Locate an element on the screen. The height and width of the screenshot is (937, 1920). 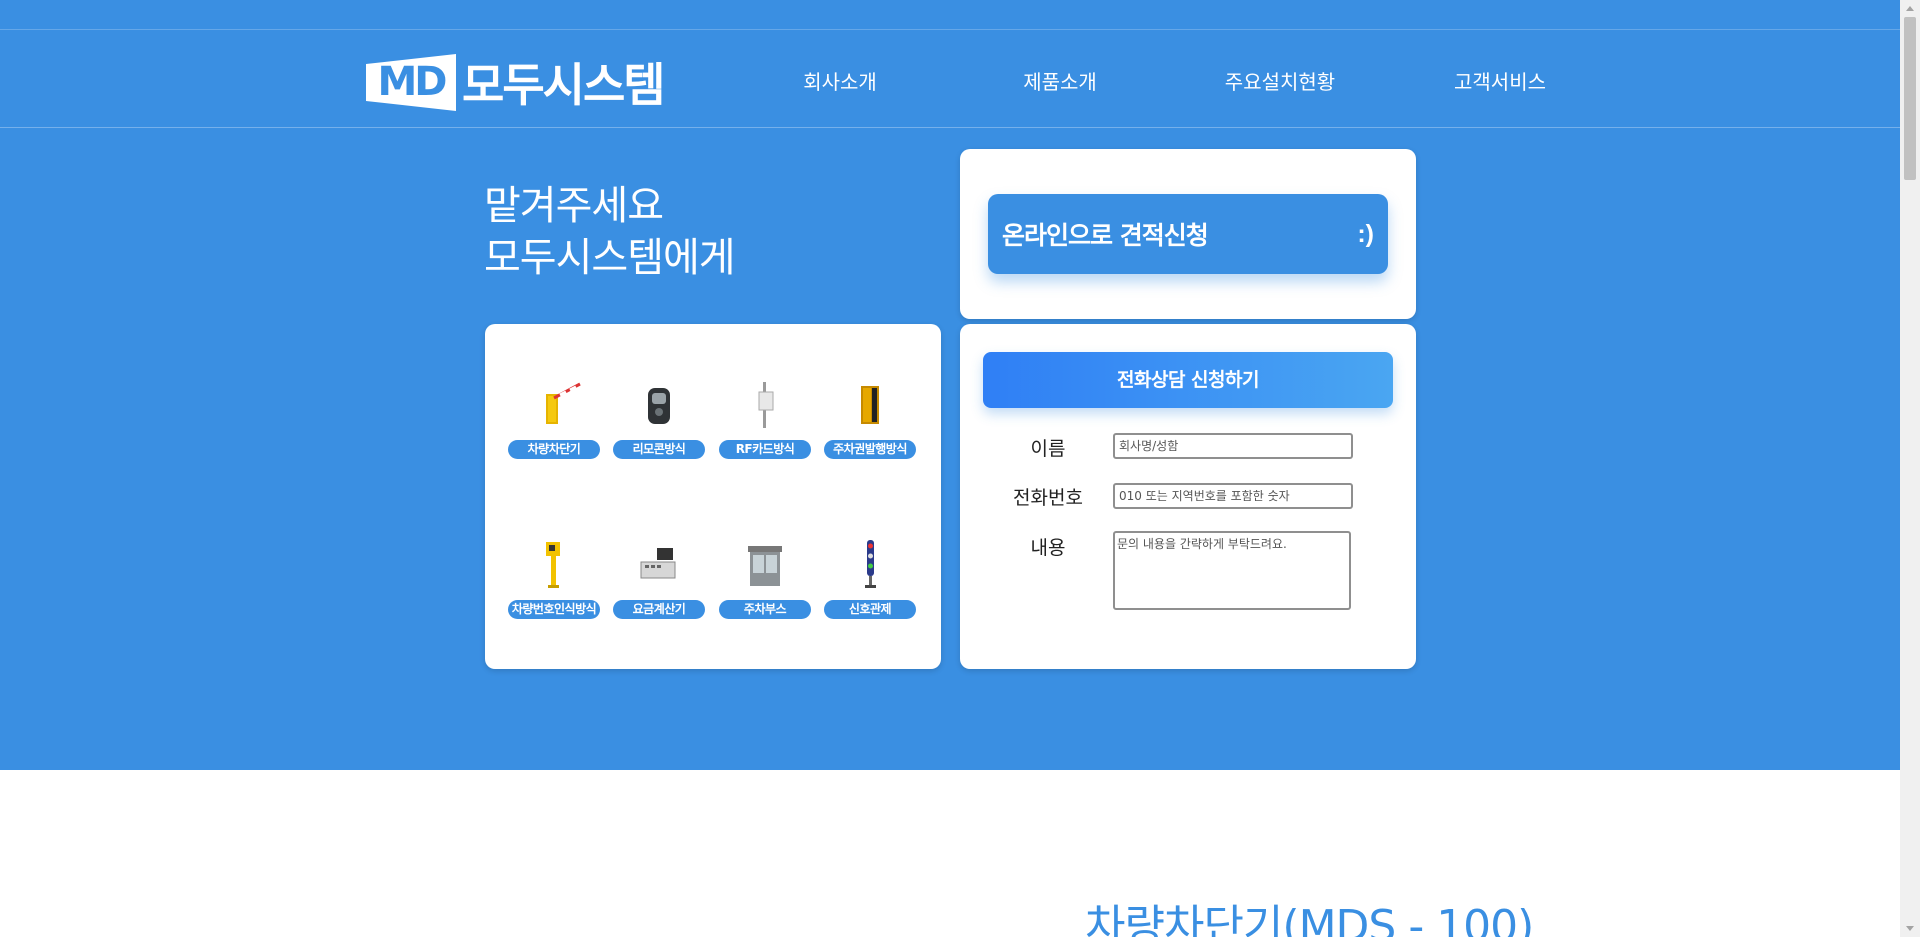
smiley-icon: :) is located at coordinates (1365, 233).